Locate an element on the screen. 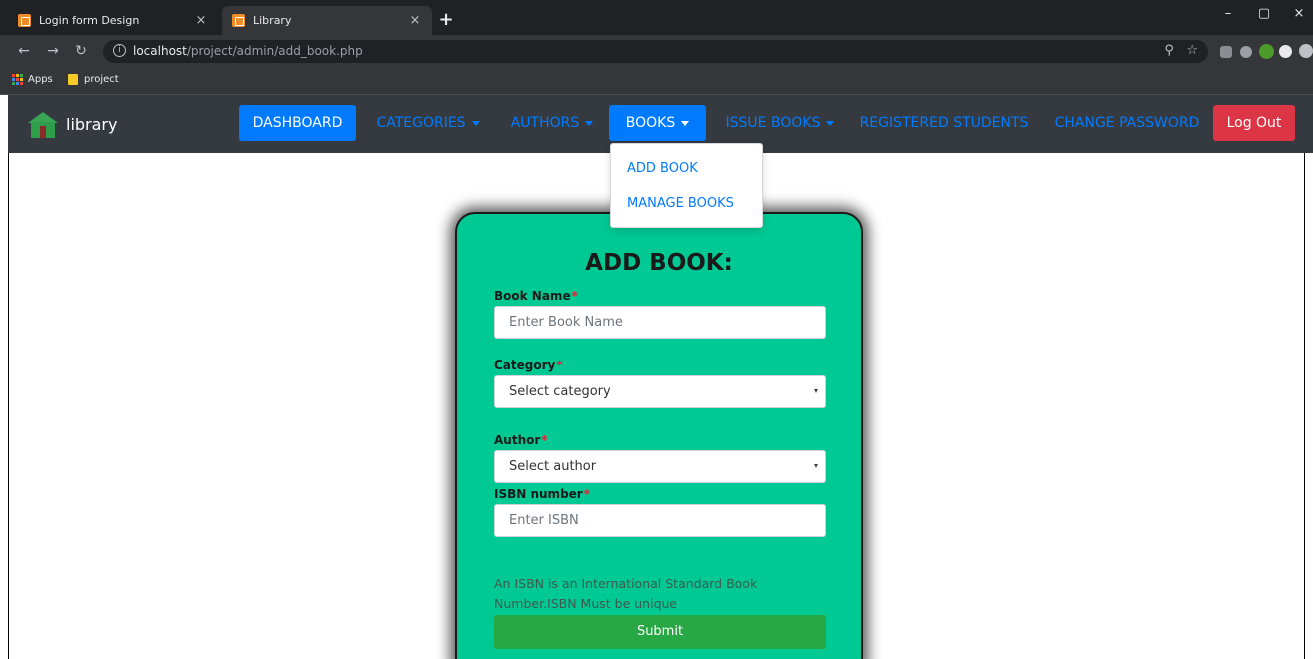 The image size is (1313, 659). isbn-input: Enter ISBN is located at coordinates (660, 520).